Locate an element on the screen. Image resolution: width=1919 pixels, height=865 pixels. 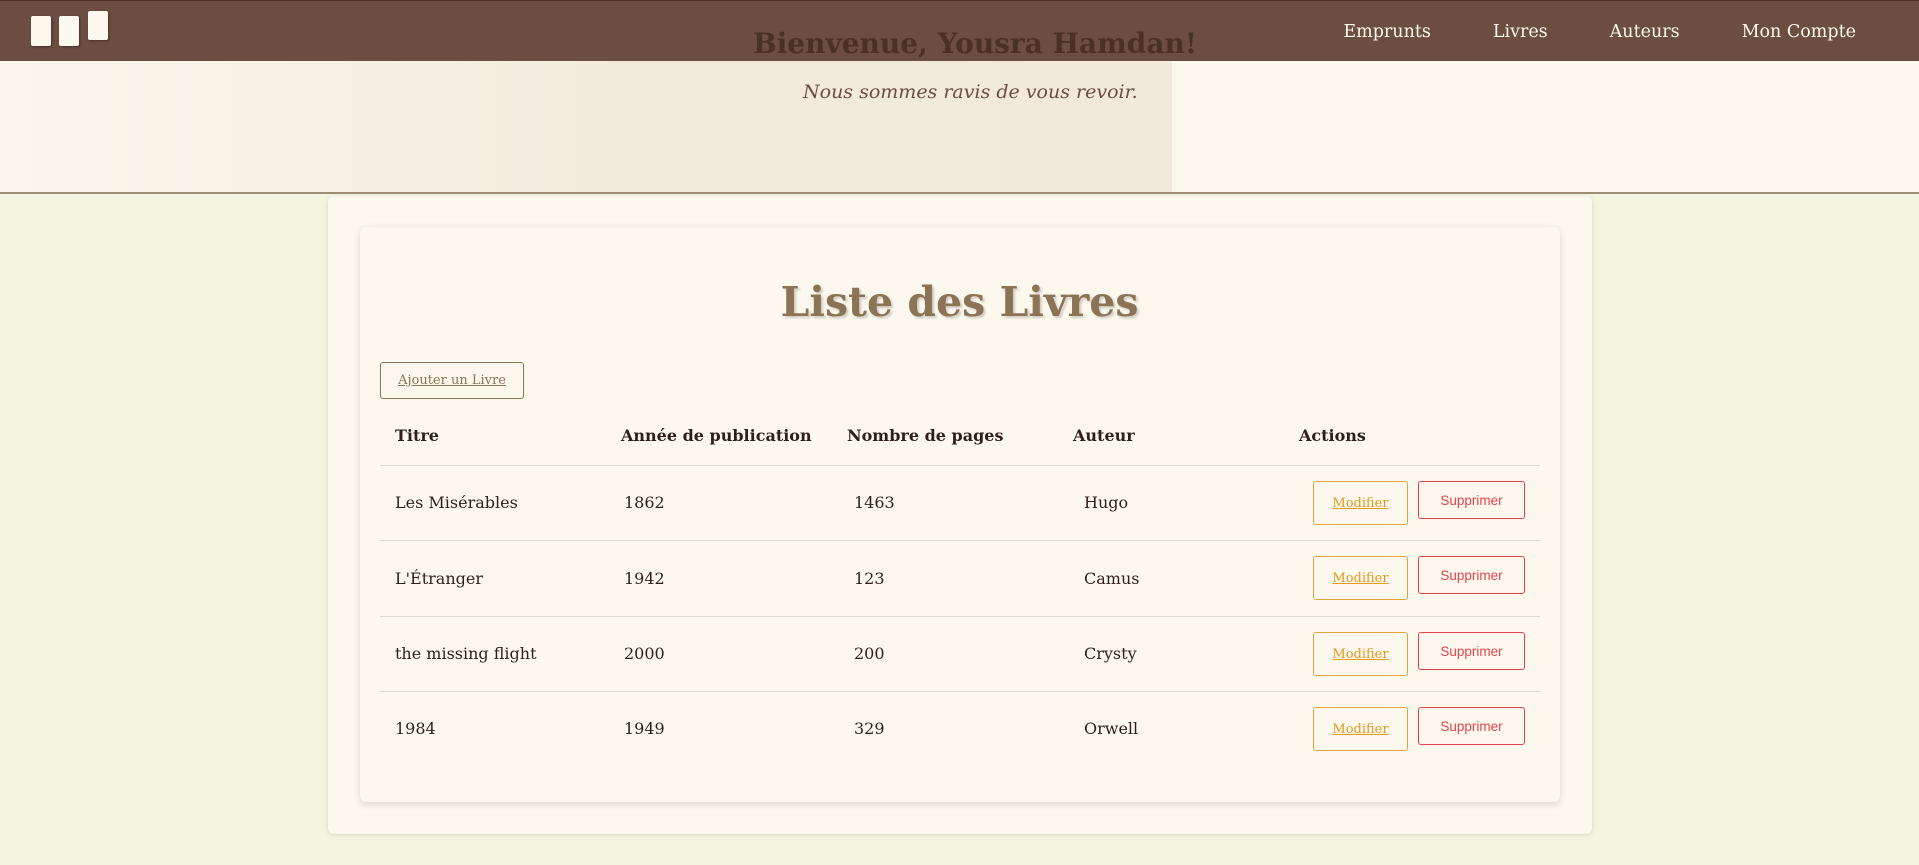
column-header-pages: Nombre de pages is located at coordinates (925, 435).